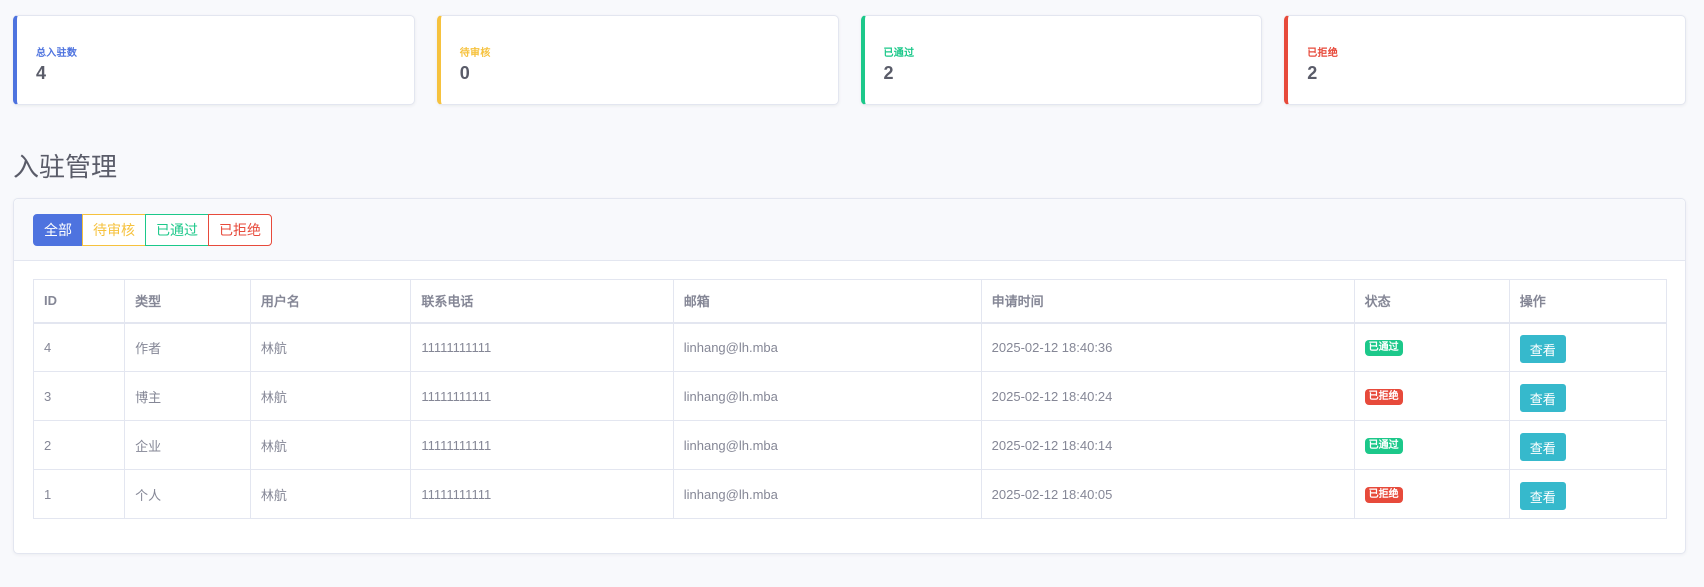 Image resolution: width=1704 pixels, height=587 pixels. Describe the element at coordinates (187, 347) in the screenshot. I see `cell-type: 作者` at that location.